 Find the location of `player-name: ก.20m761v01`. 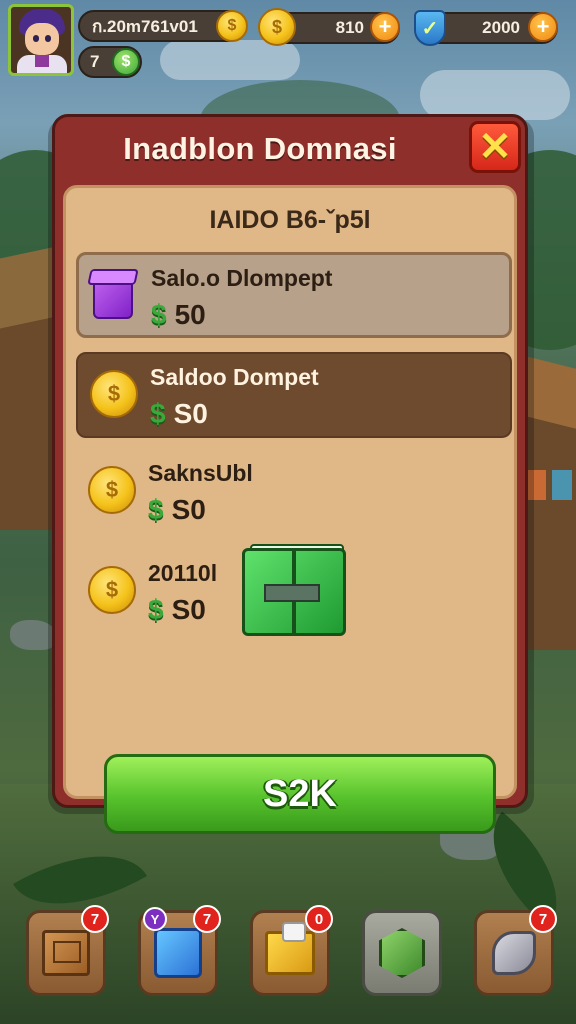

player-name: ก.20m761v01 is located at coordinates (145, 26).